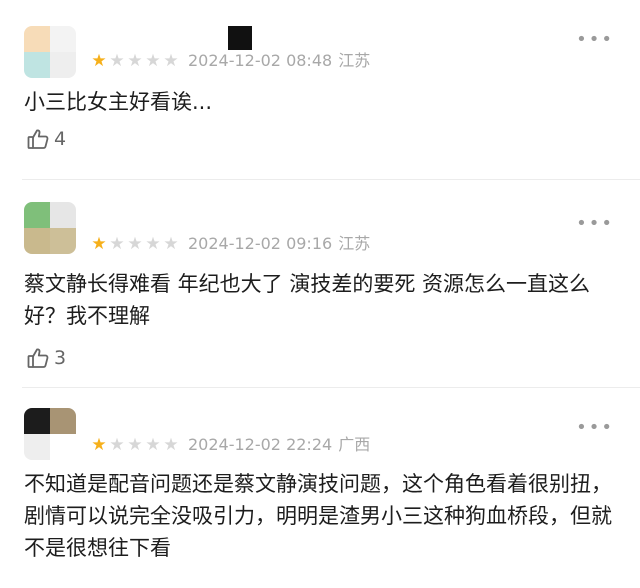  What do you see at coordinates (331, 179) in the screenshot?
I see `divider` at bounding box center [331, 179].